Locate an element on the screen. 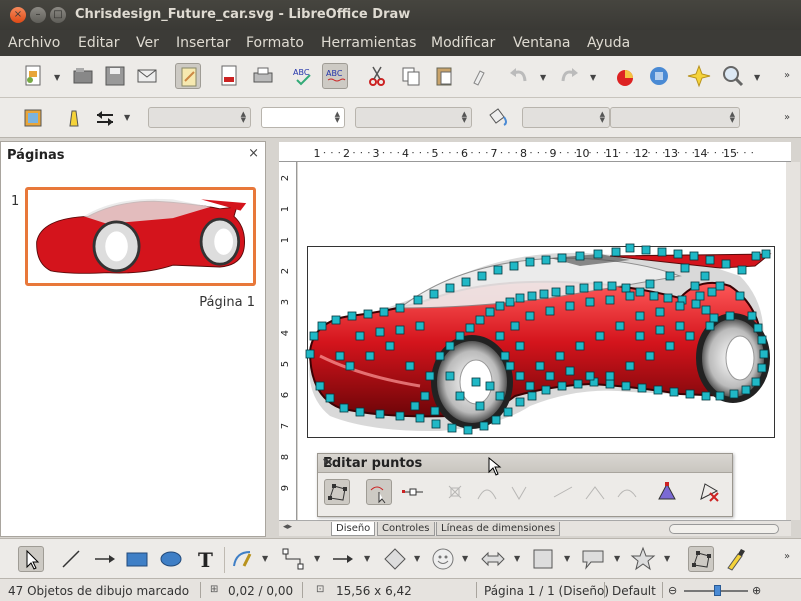  line-width-field: ▲ ▼ is located at coordinates (303, 117).